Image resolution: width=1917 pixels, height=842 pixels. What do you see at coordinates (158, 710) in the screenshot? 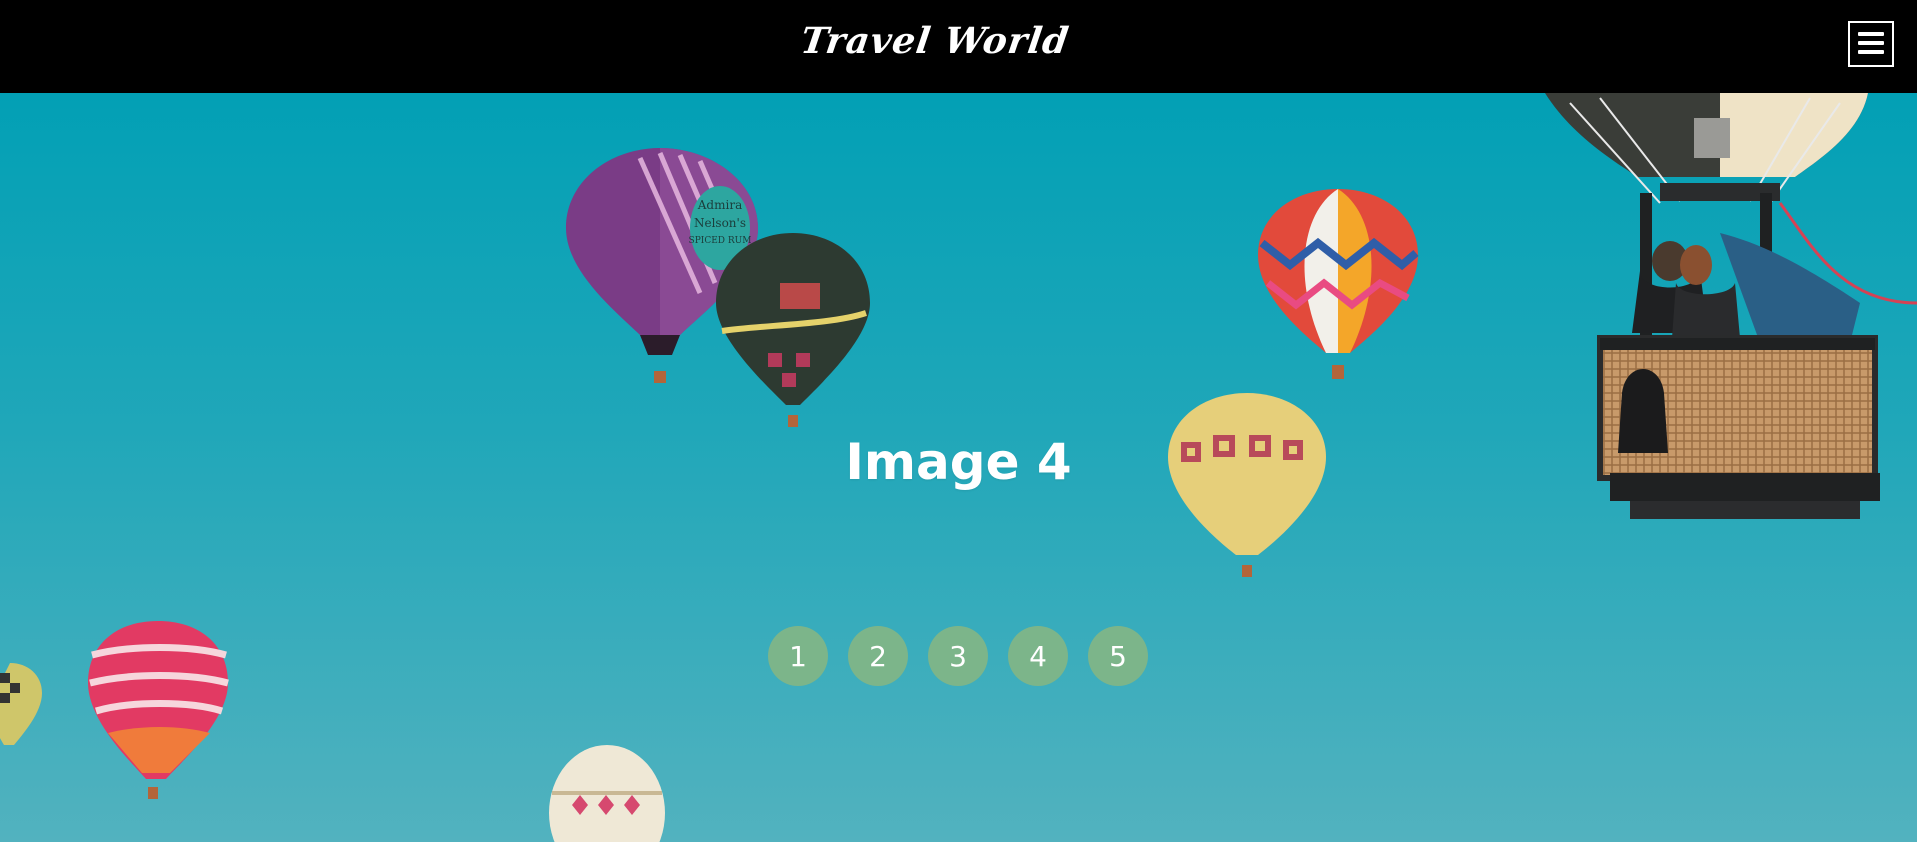
I see `pink-striped-balloon` at bounding box center [158, 710].